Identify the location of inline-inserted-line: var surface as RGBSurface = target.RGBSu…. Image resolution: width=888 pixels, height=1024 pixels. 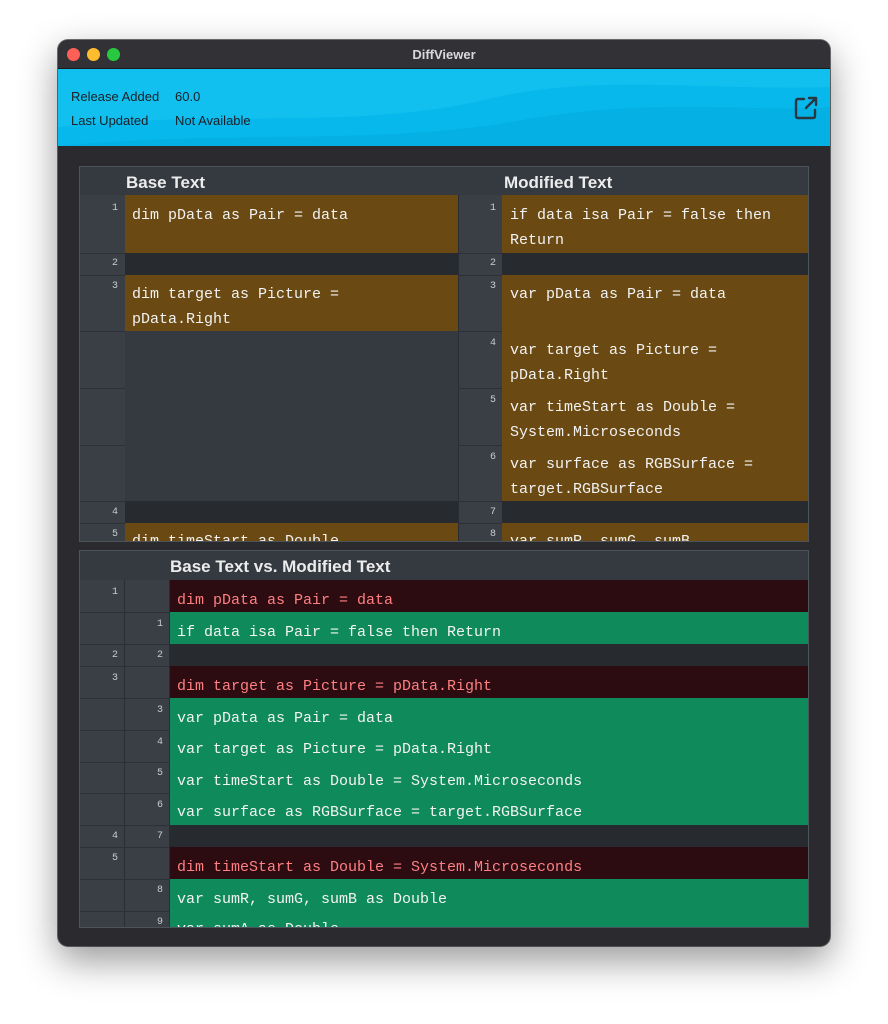
(380, 812).